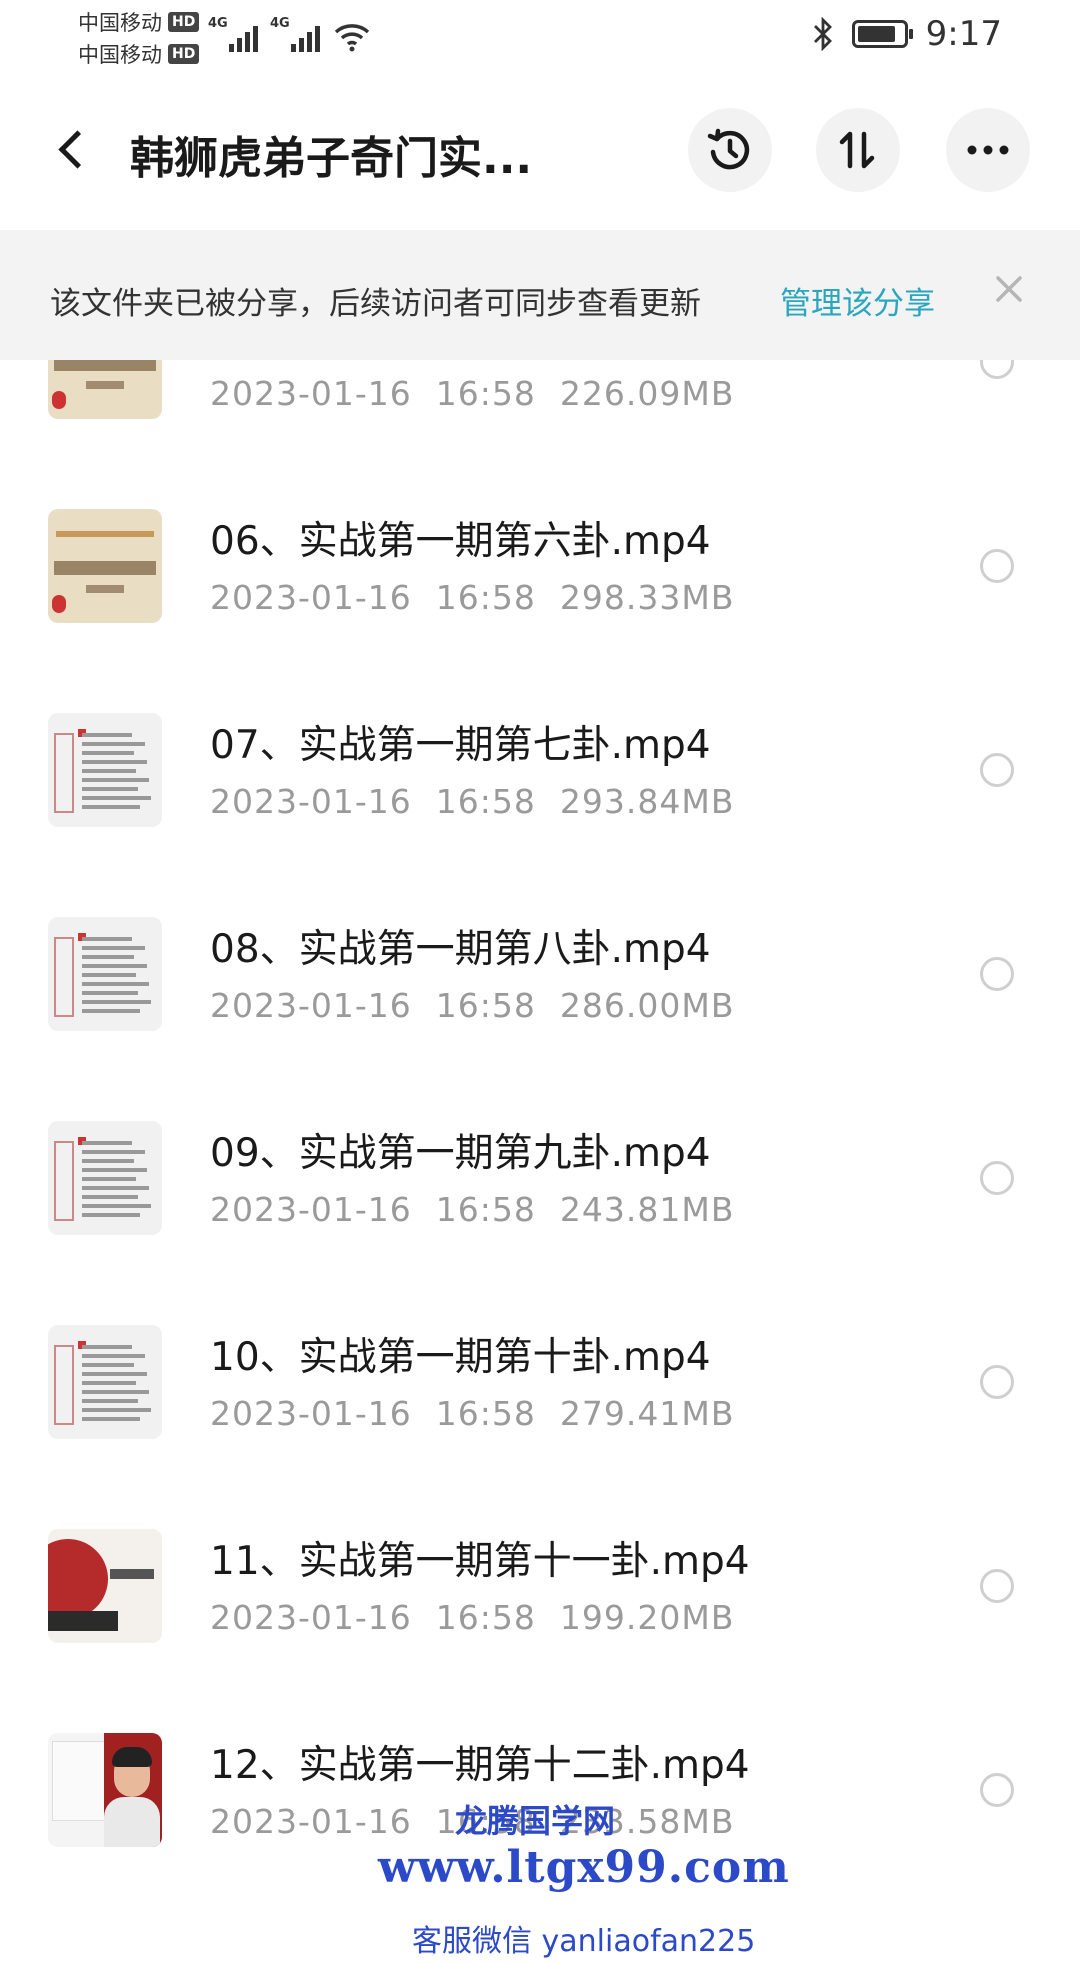 The width and height of the screenshot is (1080, 1964). I want to click on file-size: 279.41MB, so click(647, 1413).